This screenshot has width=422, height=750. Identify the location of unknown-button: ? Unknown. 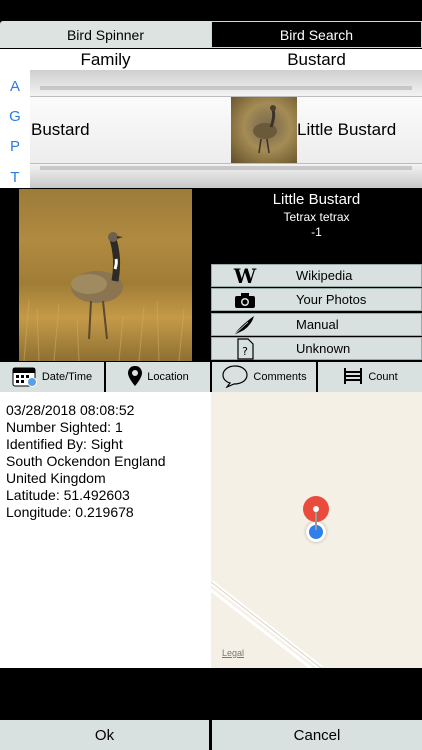
(316, 348).